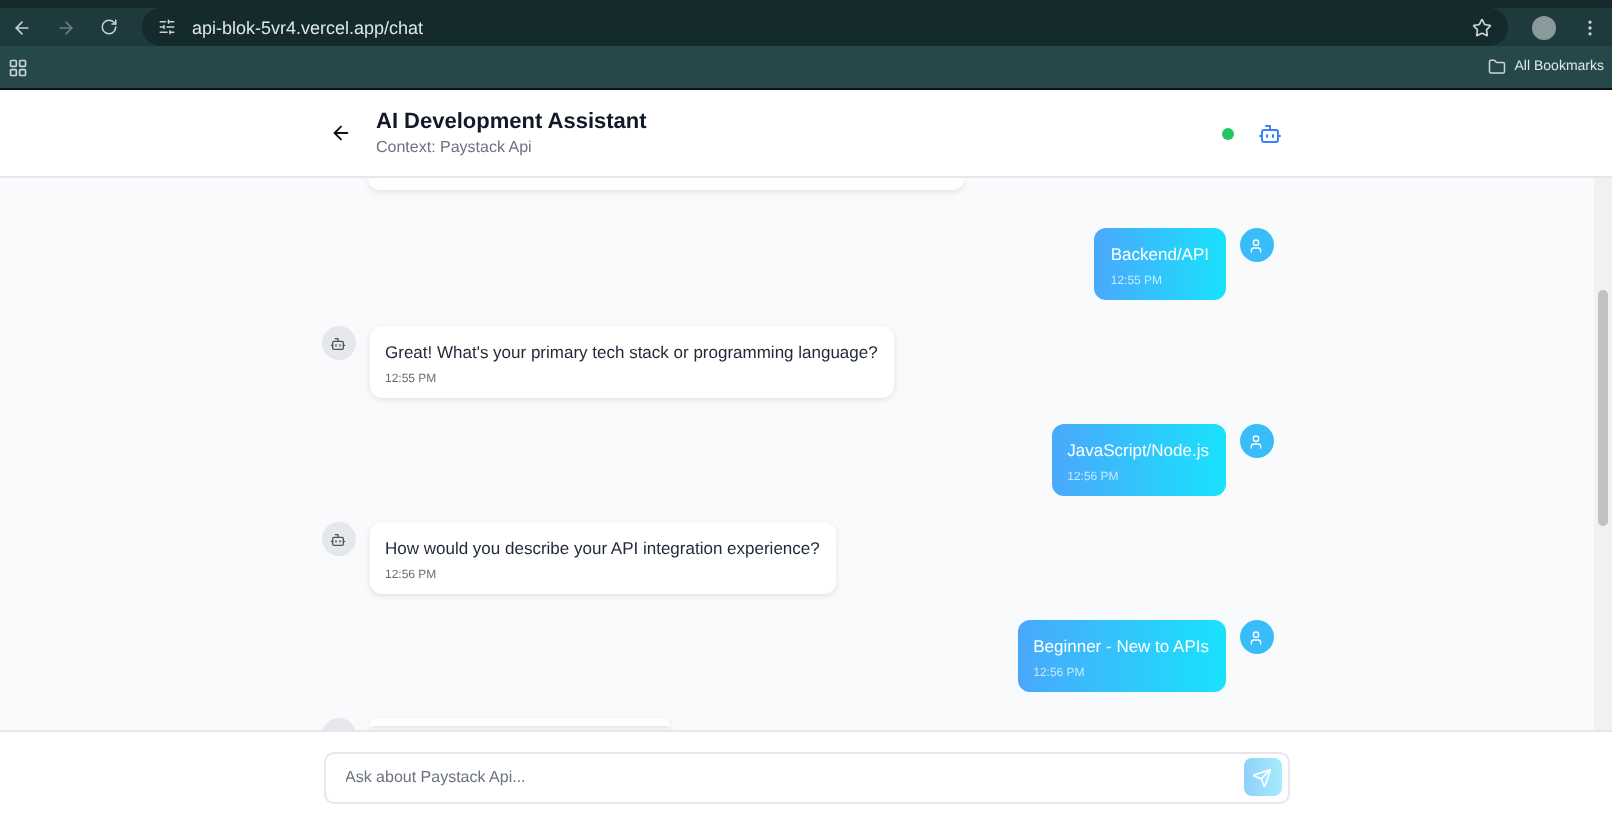 This screenshot has width=1612, height=822. Describe the element at coordinates (1497, 67) in the screenshot. I see `folder-icon` at that location.